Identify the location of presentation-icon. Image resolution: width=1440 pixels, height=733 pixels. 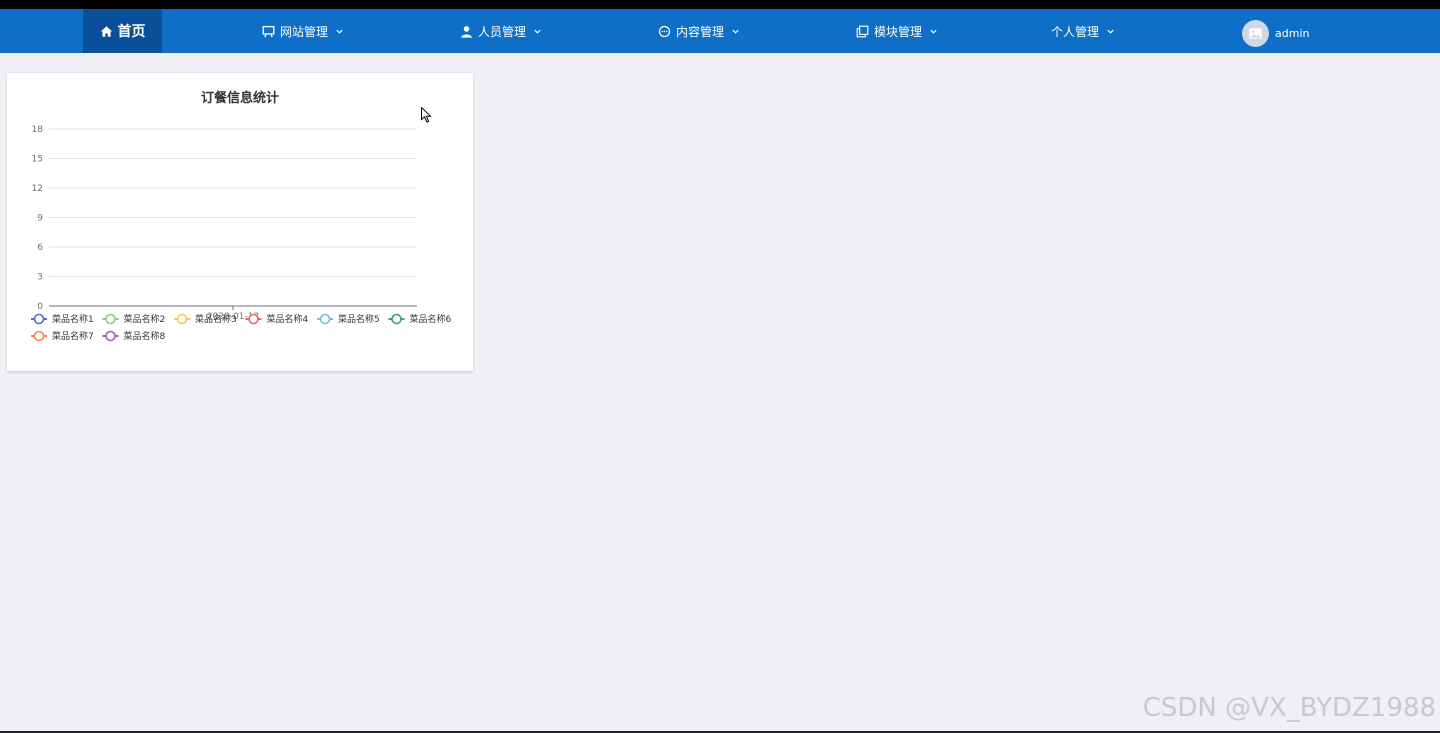
(268, 31).